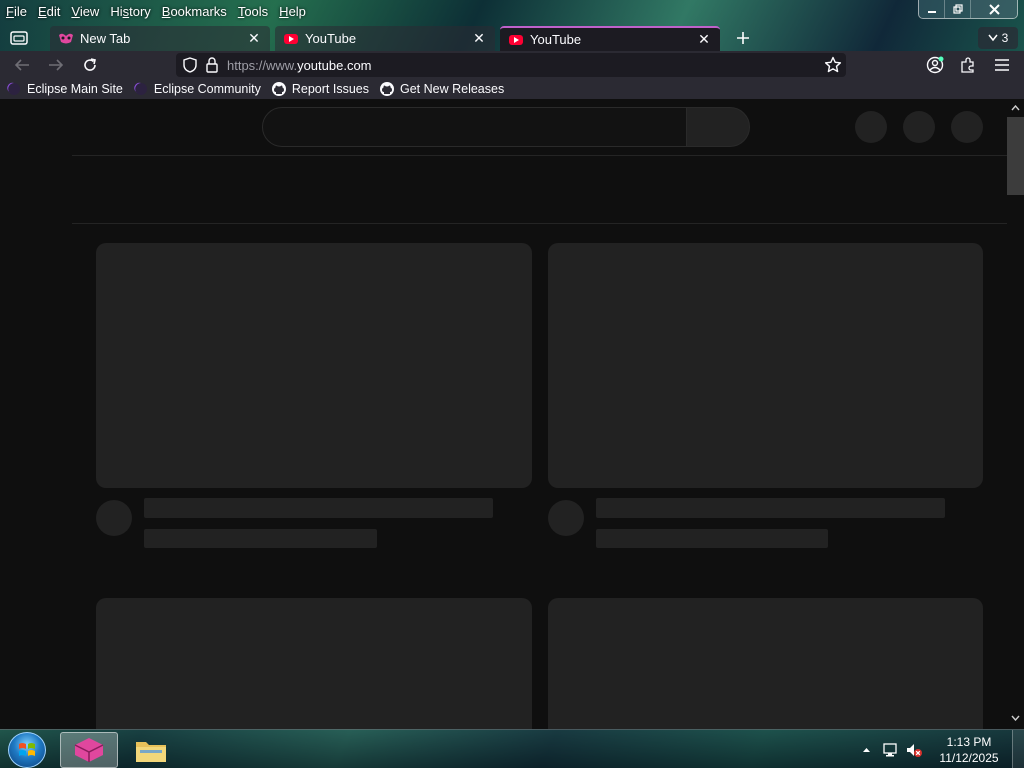  Describe the element at coordinates (66, 39) in the screenshot. I see `firefox-private-icon` at that location.